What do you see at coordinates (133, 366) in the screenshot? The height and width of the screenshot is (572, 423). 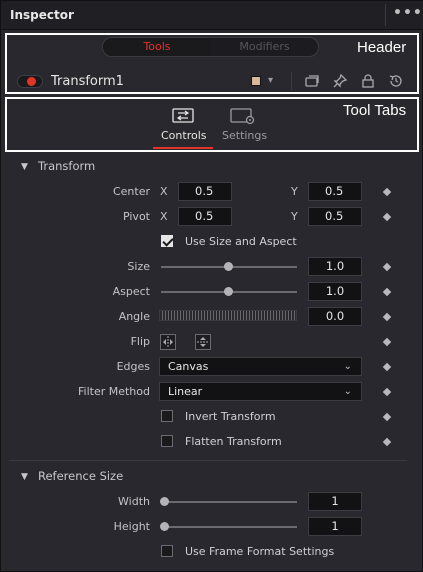 I see `edges-label: Edges` at bounding box center [133, 366].